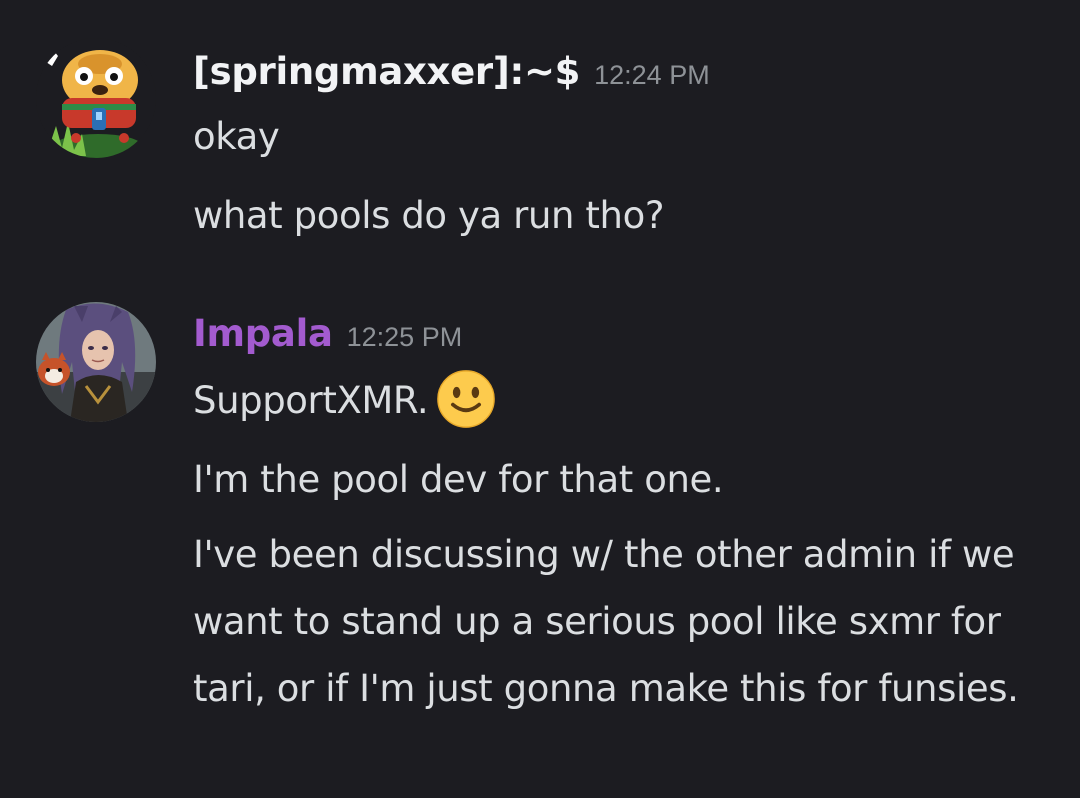  Describe the element at coordinates (236, 136) in the screenshot. I see `message-text: okay` at that location.